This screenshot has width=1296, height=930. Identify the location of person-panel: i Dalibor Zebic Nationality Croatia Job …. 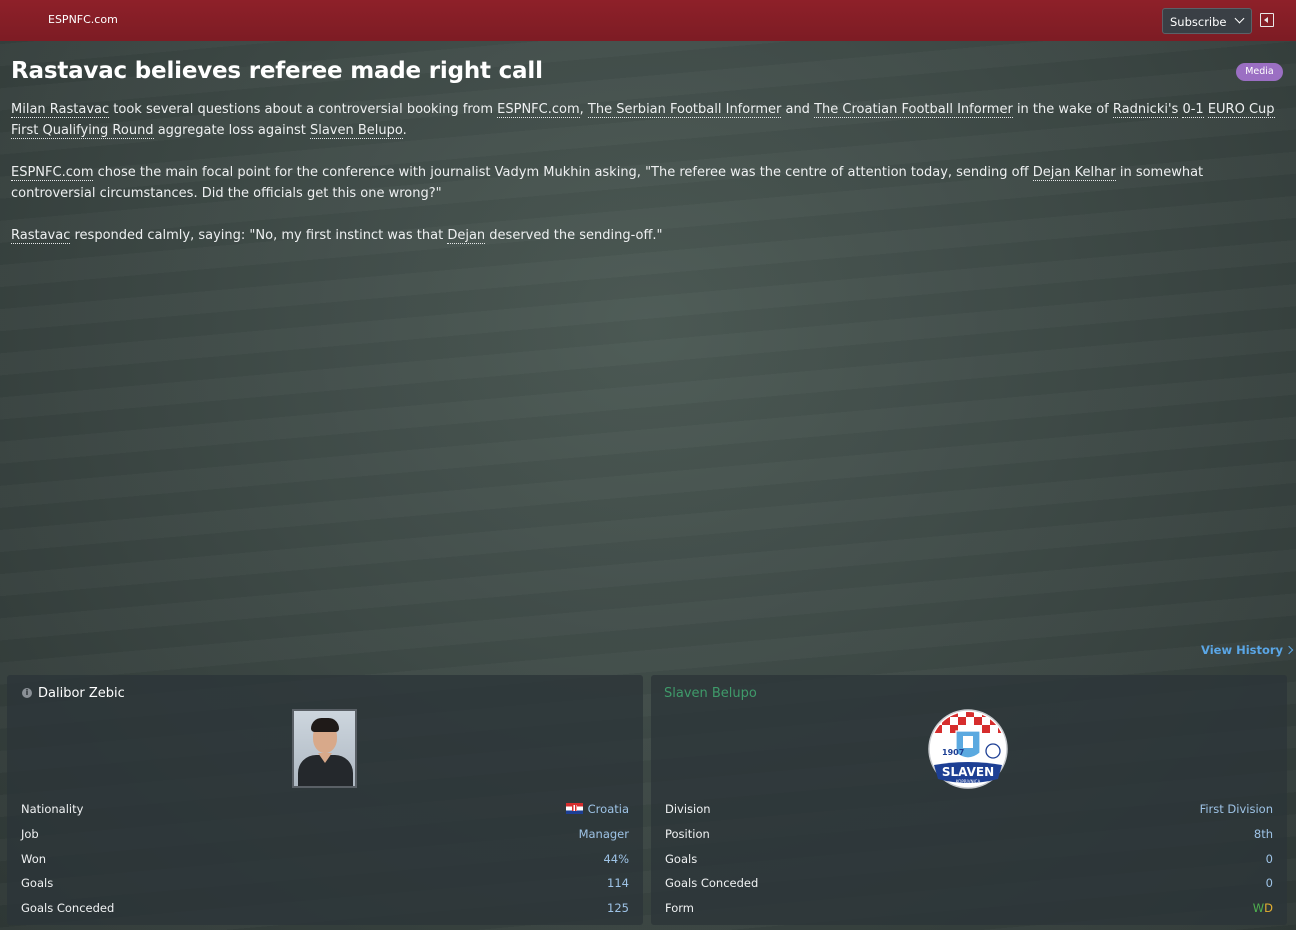
(325, 800).